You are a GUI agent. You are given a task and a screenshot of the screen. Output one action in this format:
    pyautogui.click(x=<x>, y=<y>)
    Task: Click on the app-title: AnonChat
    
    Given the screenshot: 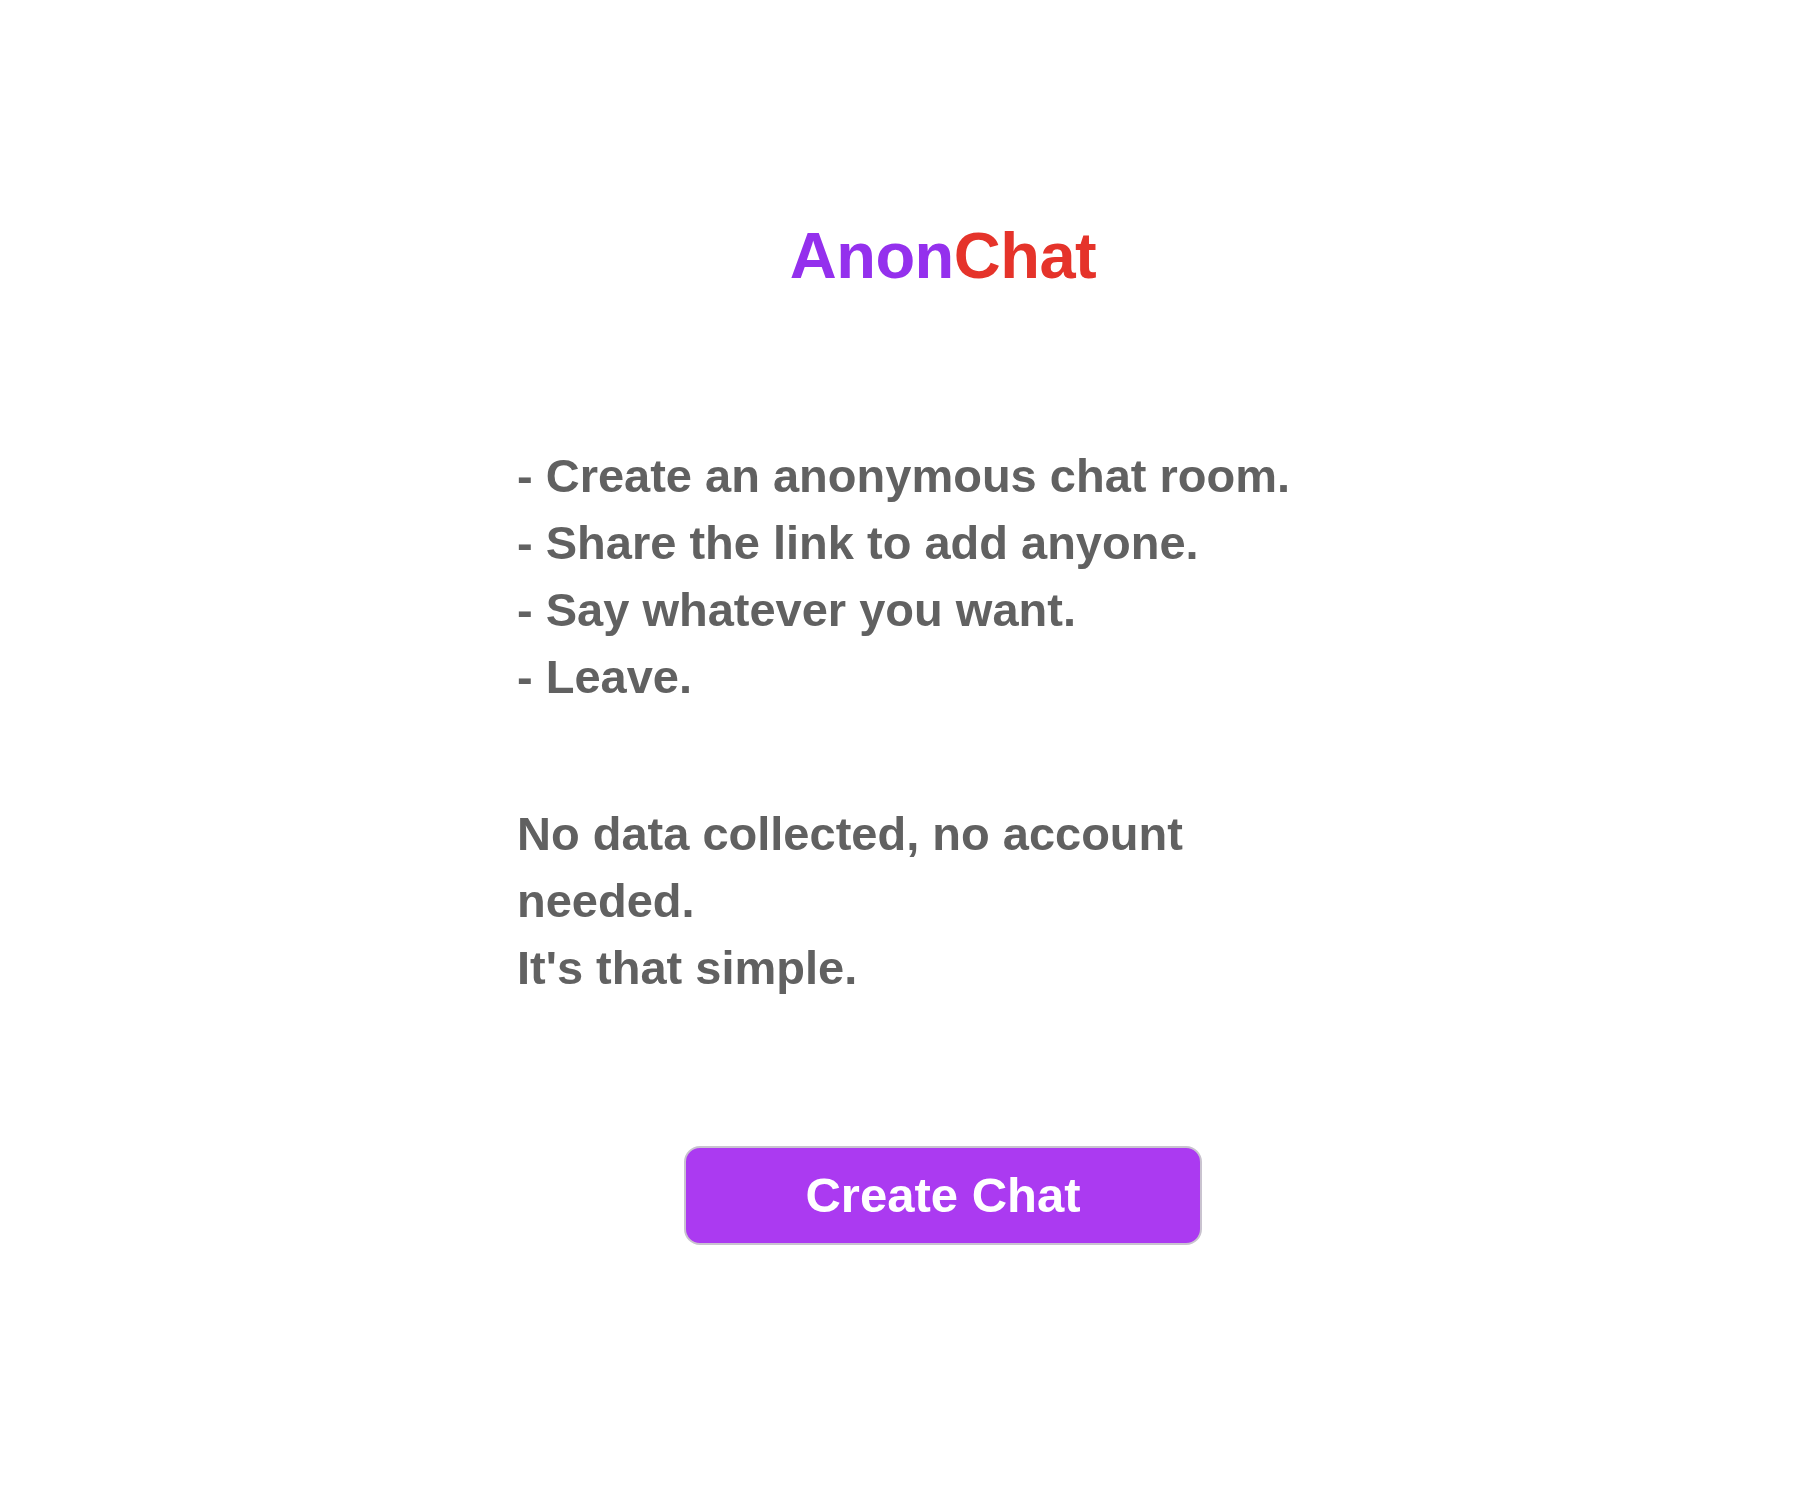 What is the action you would take?
    pyautogui.click(x=943, y=256)
    